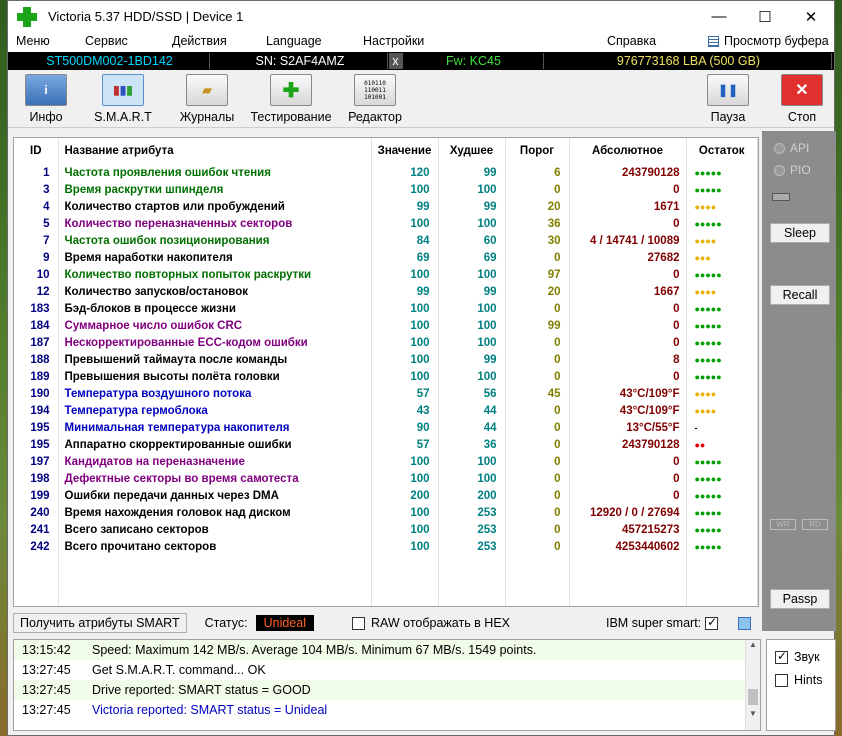 The height and width of the screenshot is (736, 842). Describe the element at coordinates (472, 512) in the screenshot. I see `row-worst: 253` at that location.